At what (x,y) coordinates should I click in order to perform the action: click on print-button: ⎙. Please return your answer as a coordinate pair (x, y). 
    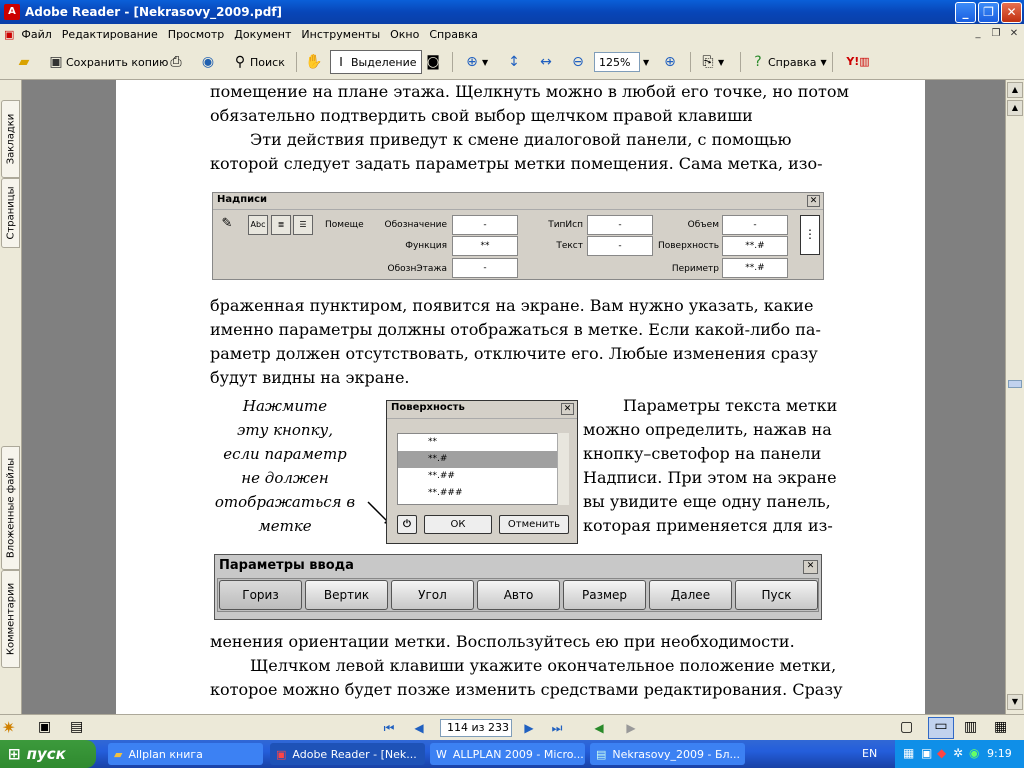
    Looking at the image, I should click on (176, 62).